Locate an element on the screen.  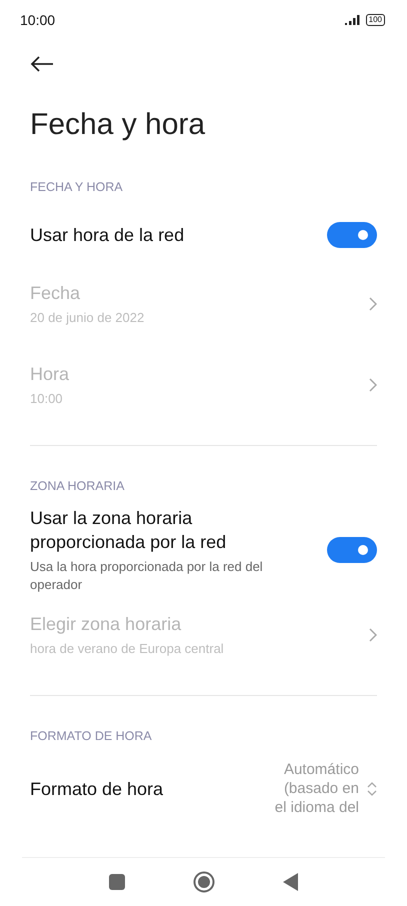
setting-description: hora de verano de Europa central is located at coordinates (127, 649).